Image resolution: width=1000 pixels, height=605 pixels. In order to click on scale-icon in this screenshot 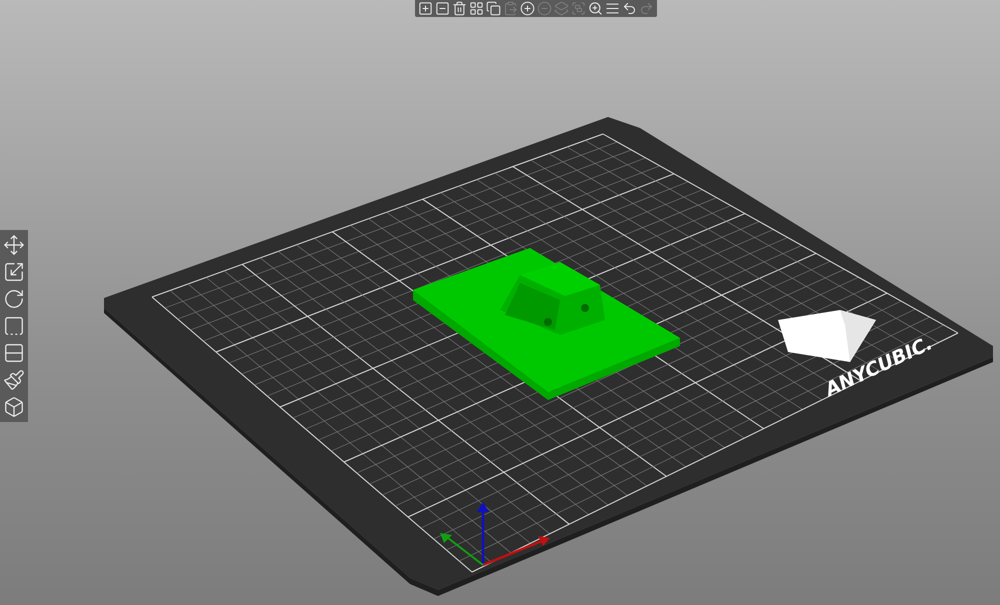, I will do `click(14, 272)`.